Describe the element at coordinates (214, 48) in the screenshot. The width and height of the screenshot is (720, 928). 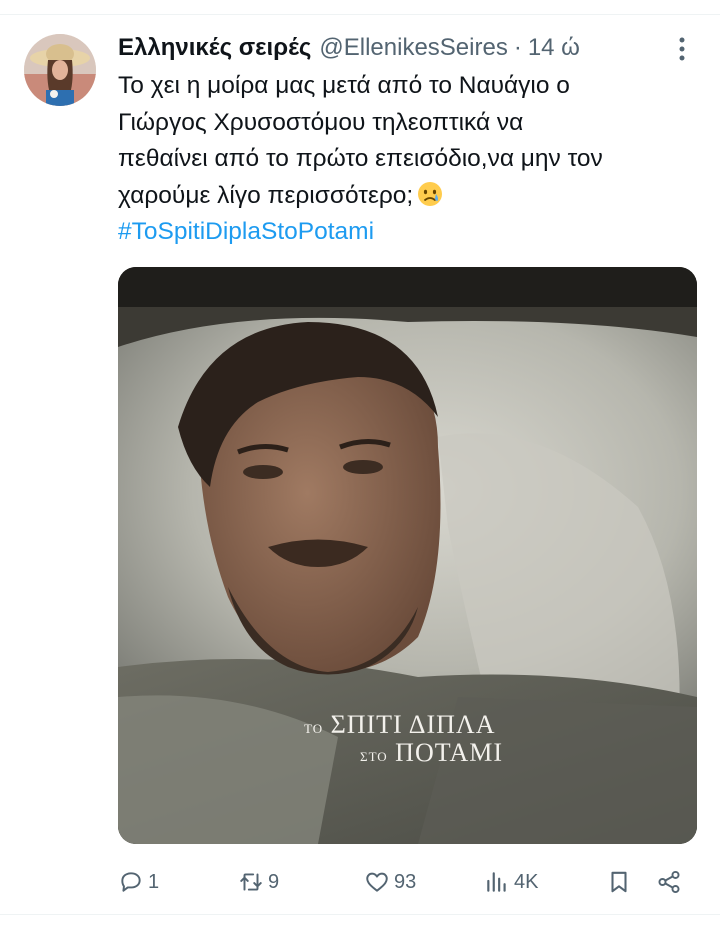
I see `author-display-name: Ελληνικές σειρές` at that location.